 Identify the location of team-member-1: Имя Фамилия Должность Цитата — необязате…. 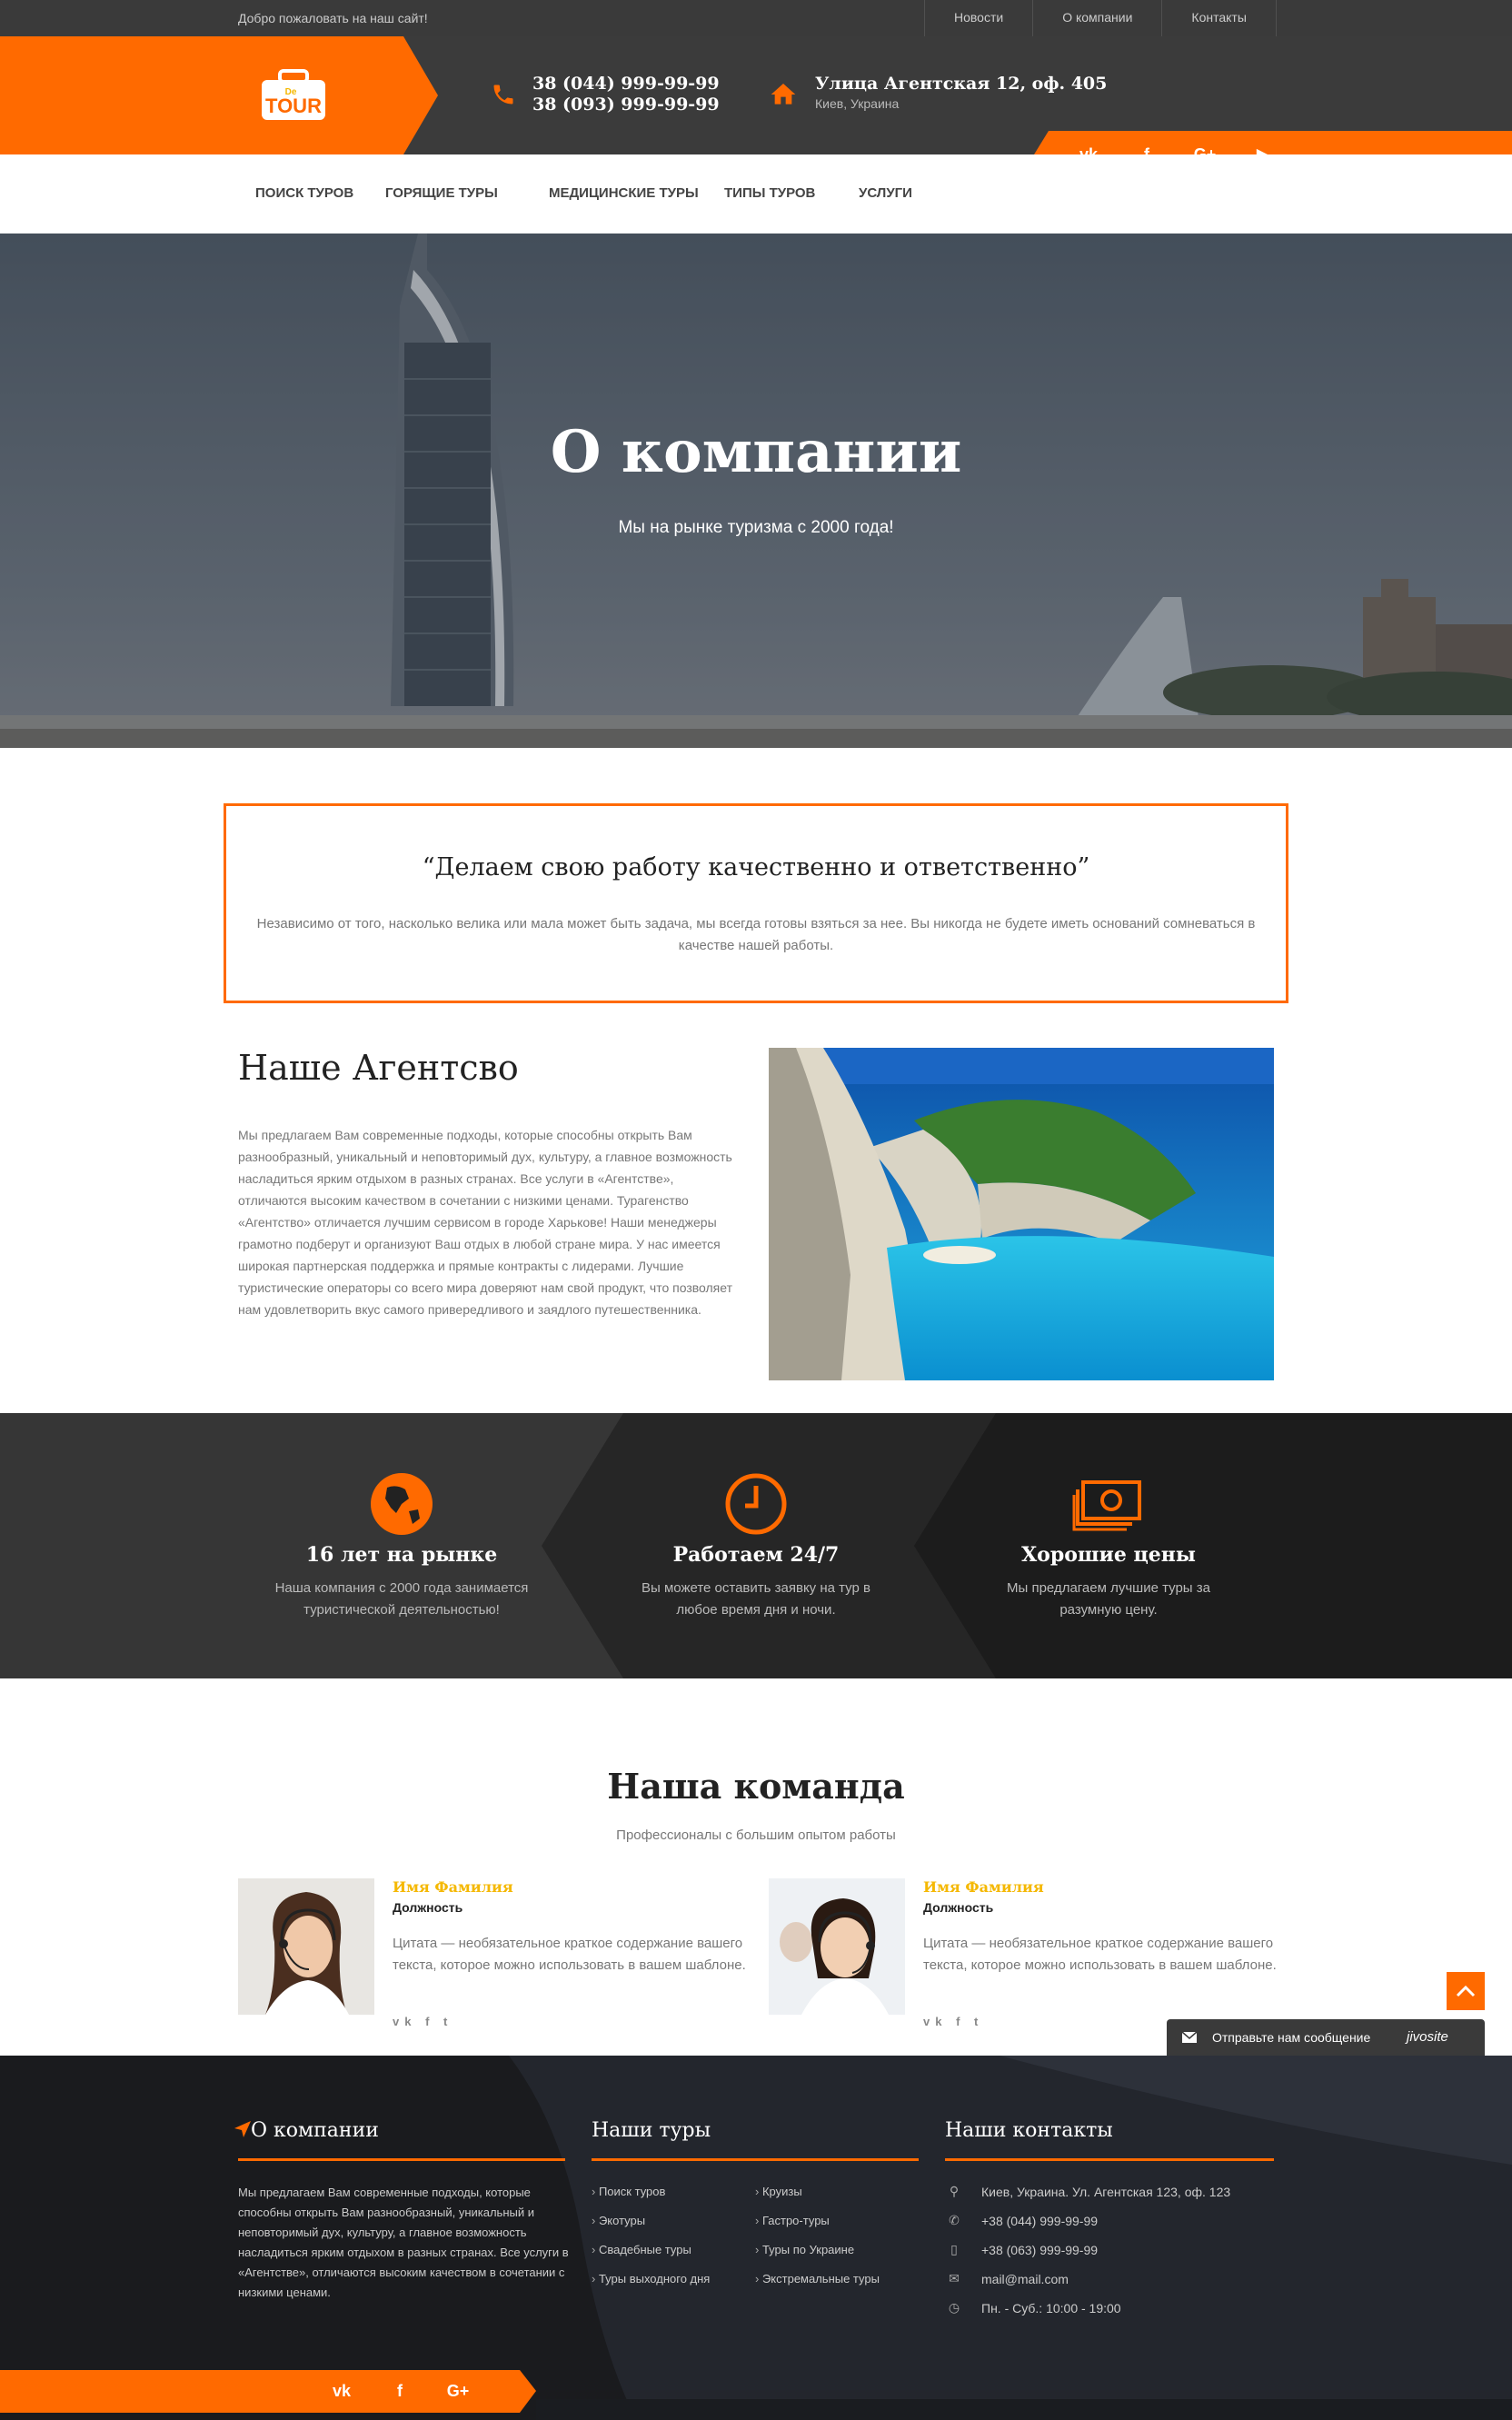
(492, 1955).